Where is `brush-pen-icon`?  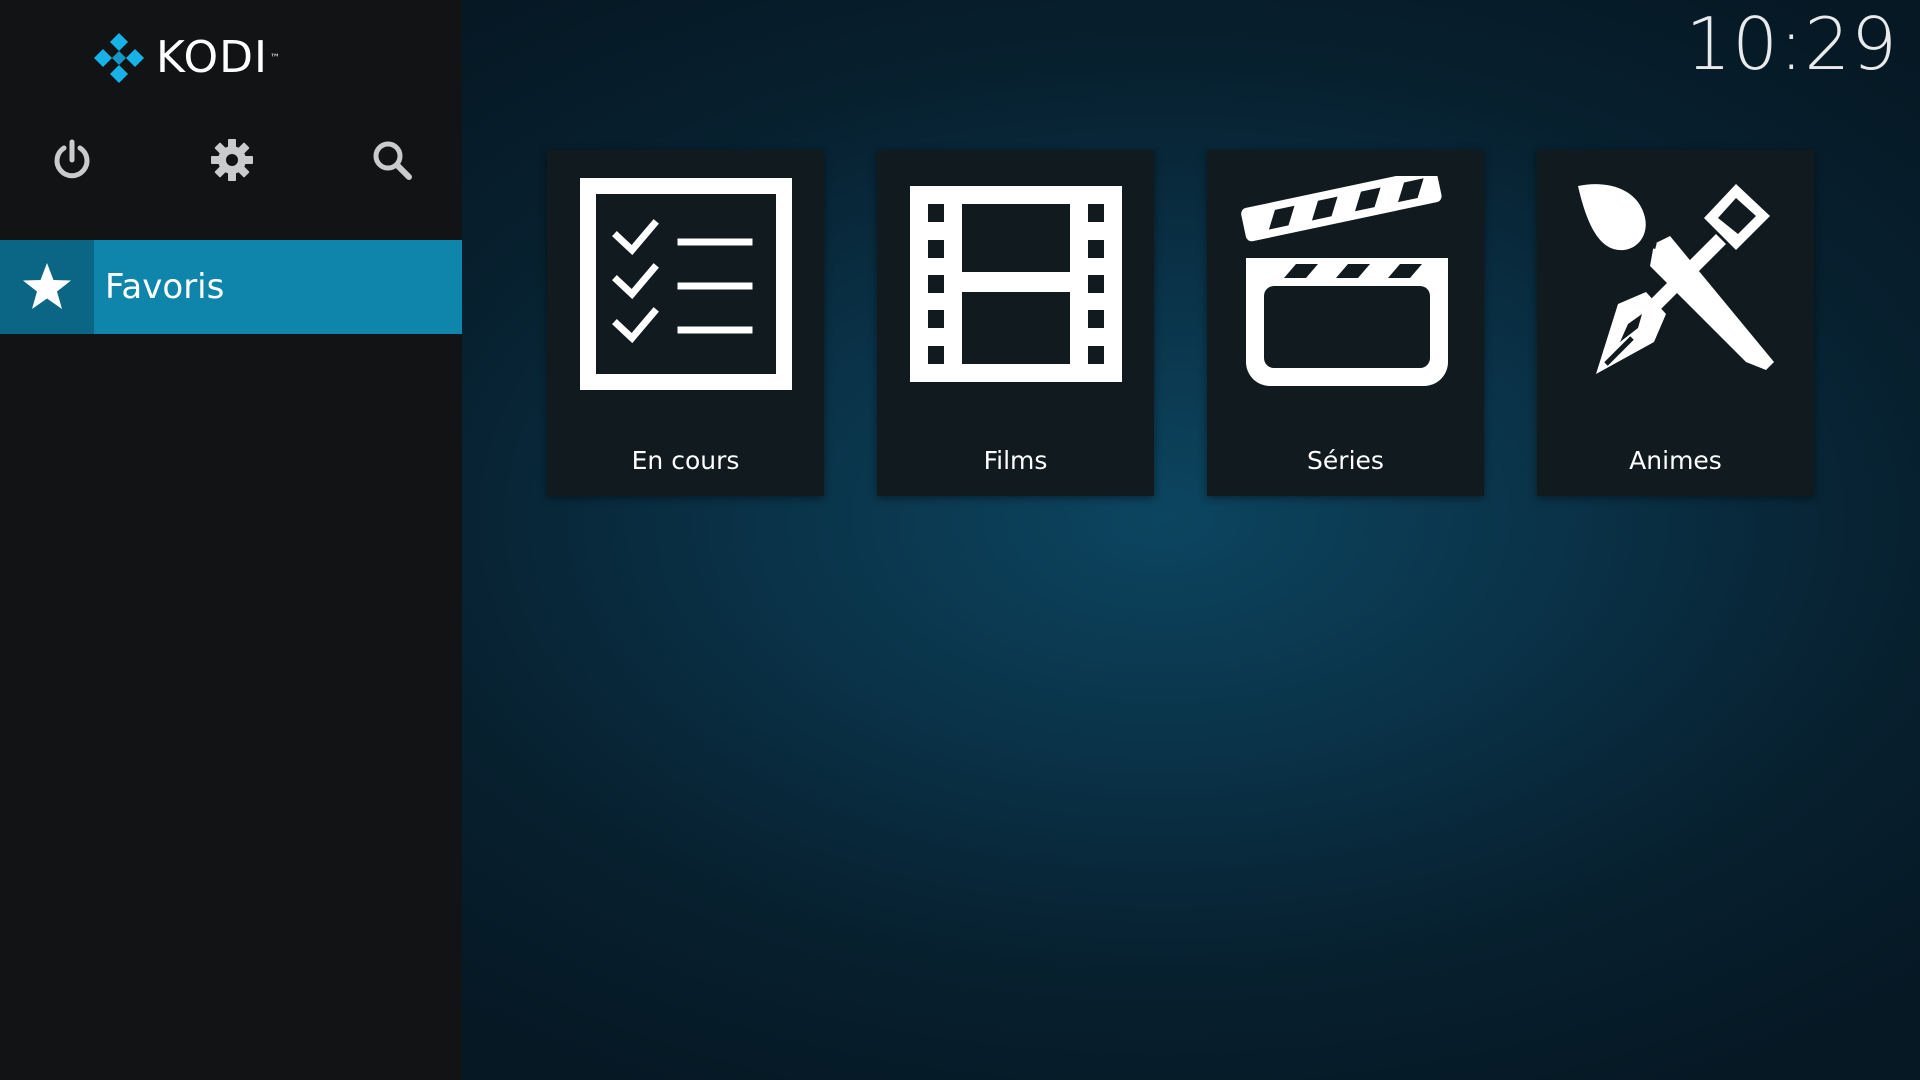 brush-pen-icon is located at coordinates (1675, 279).